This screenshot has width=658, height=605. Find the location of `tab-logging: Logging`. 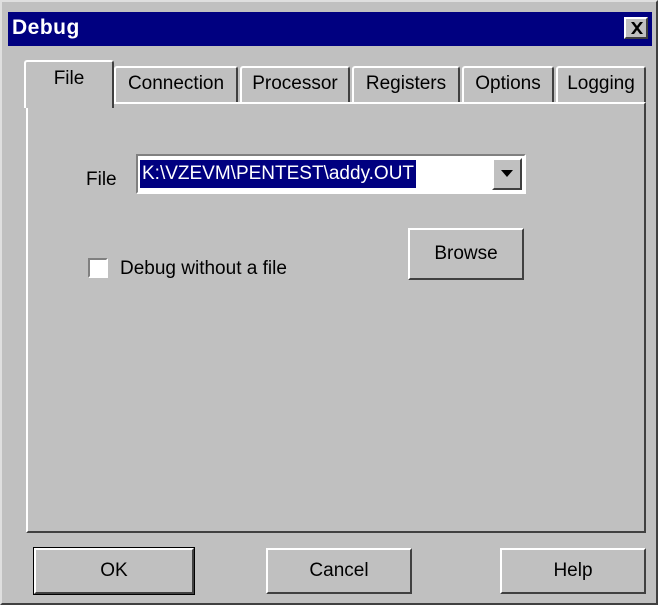

tab-logging: Logging is located at coordinates (601, 84).